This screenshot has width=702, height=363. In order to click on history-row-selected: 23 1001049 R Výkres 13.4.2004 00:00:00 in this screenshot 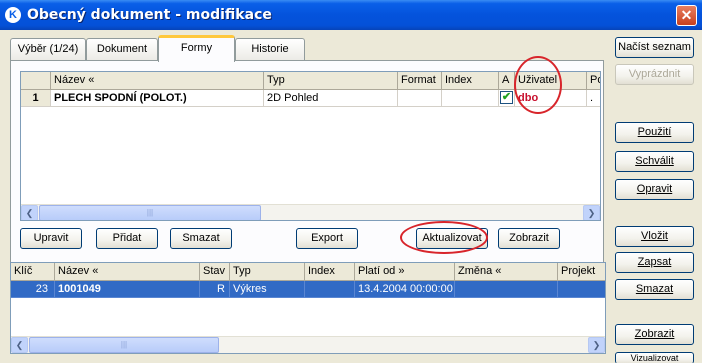, I will do `click(308, 289)`.